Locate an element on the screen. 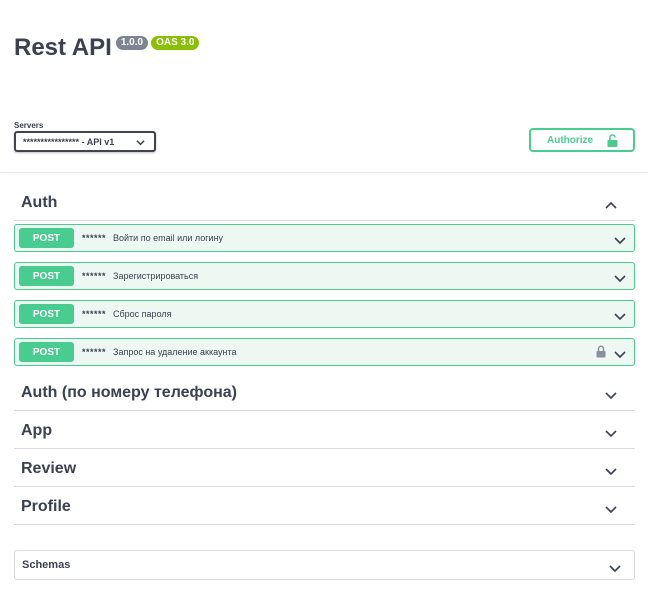  servers-label: Servers is located at coordinates (29, 125).